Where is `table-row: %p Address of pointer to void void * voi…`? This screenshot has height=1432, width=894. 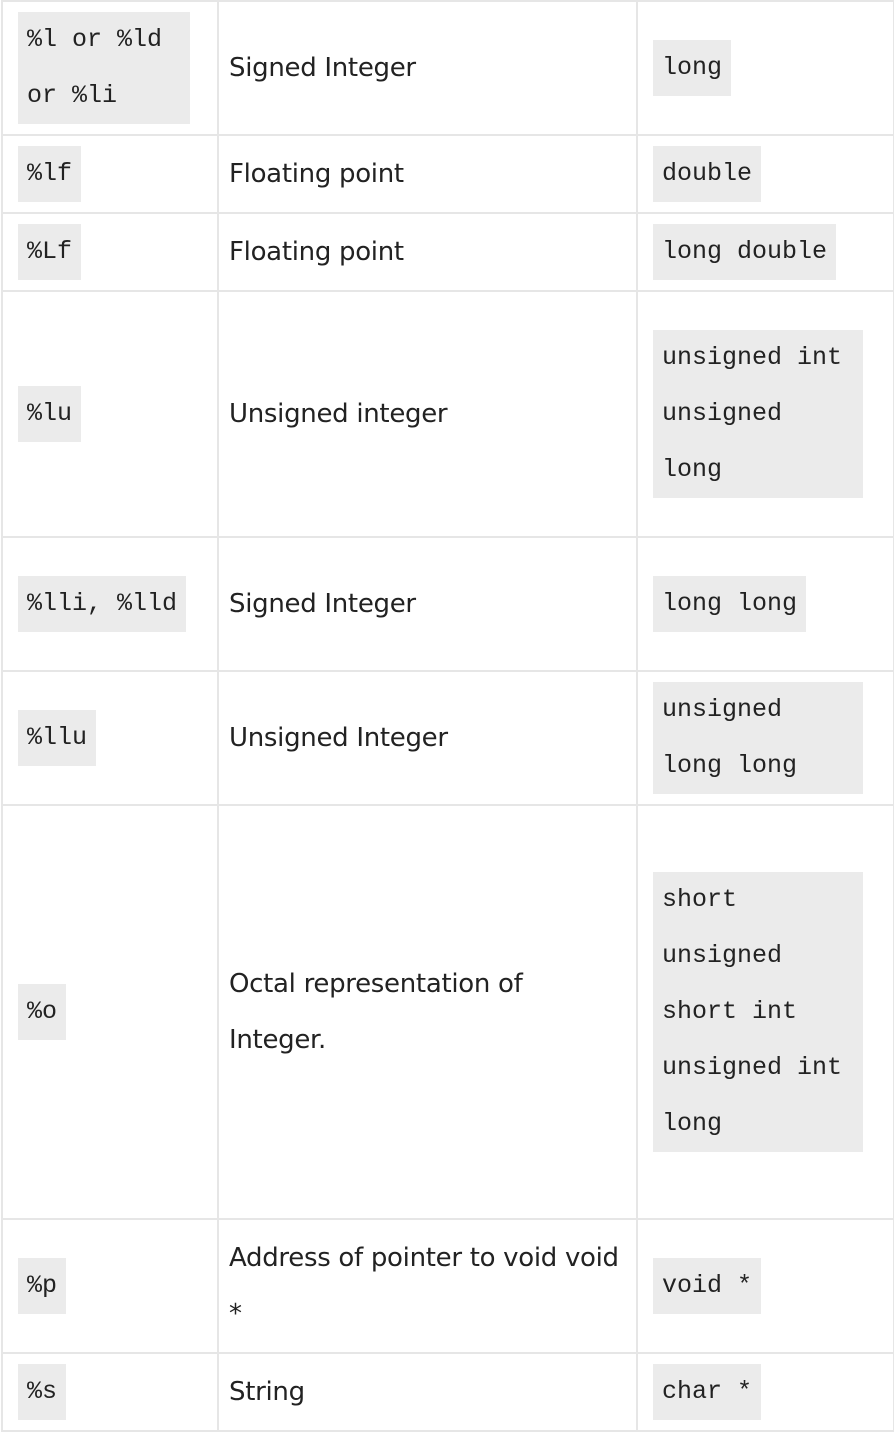
table-row: %p Address of pointer to void void * voi… is located at coordinates (447, 1286).